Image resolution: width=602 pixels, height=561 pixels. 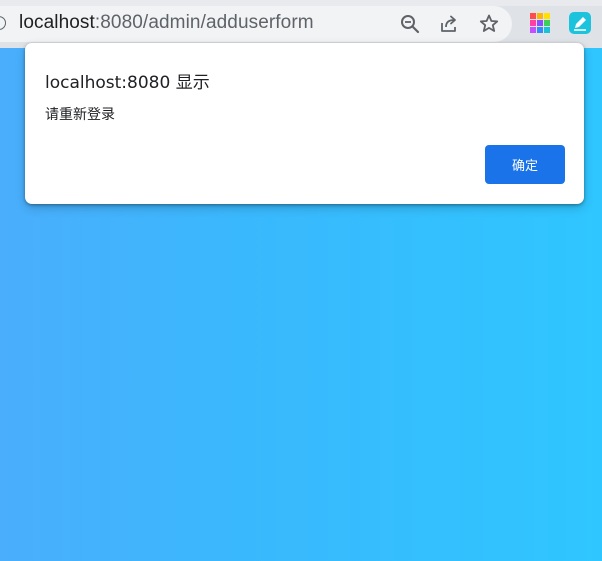 I want to click on zoom-out-icon, so click(x=410, y=24).